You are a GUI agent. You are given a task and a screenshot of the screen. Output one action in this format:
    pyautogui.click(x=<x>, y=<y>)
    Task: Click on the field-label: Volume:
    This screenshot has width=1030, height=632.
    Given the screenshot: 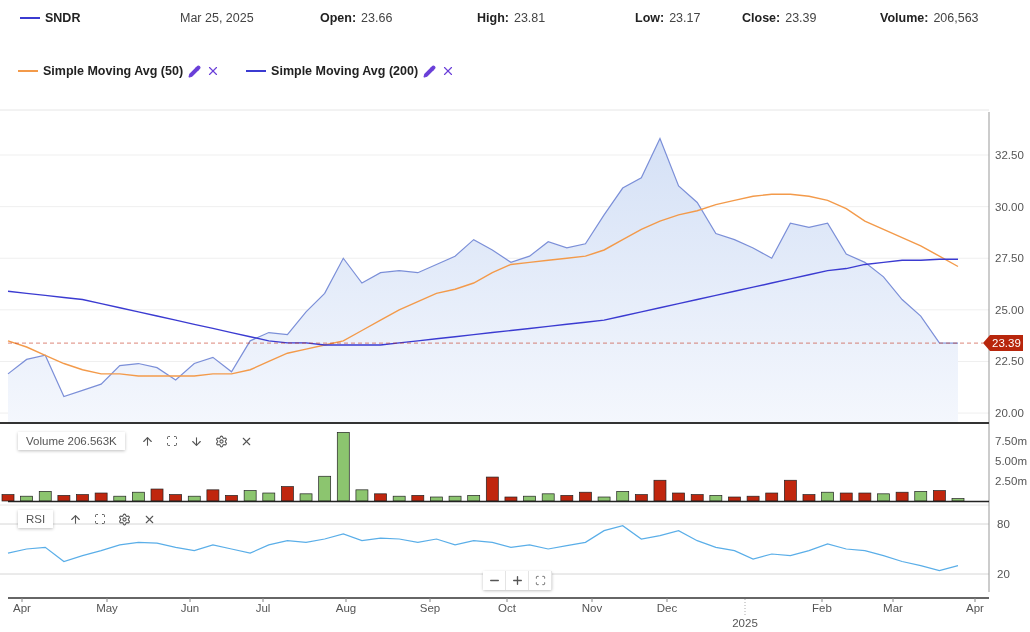 What is the action you would take?
    pyautogui.click(x=904, y=18)
    